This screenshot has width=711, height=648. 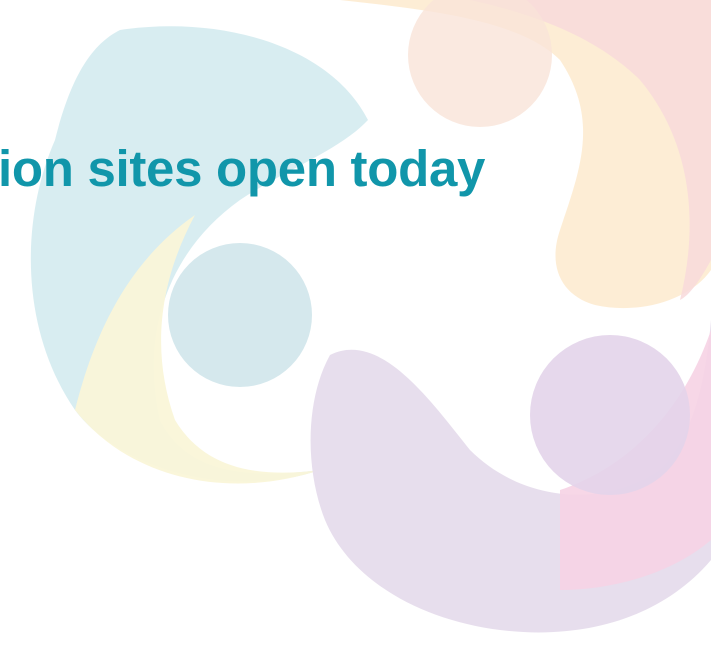 What do you see at coordinates (243, 168) in the screenshot?
I see `slide-headline: ion sites open today` at bounding box center [243, 168].